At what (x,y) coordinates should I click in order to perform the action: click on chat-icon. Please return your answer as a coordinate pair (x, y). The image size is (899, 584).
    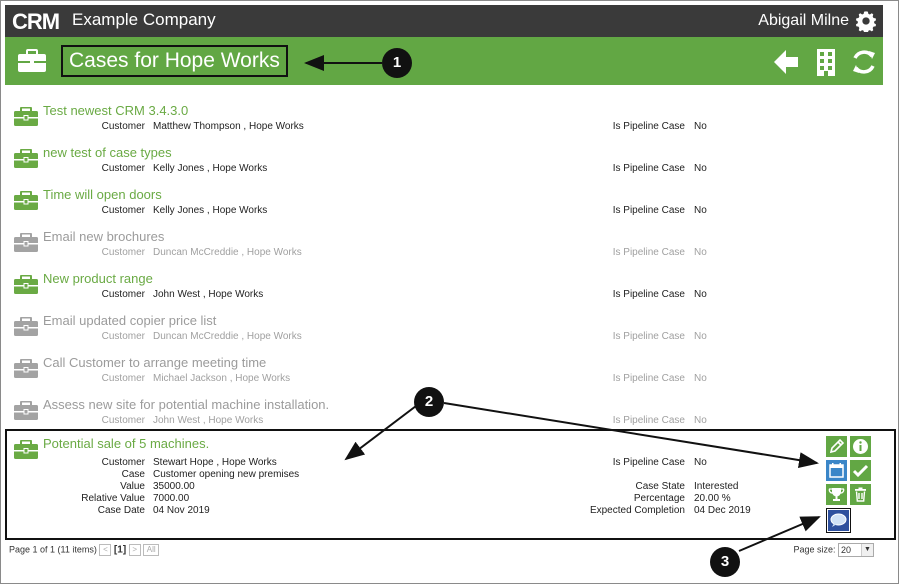
    Looking at the image, I should click on (838, 520).